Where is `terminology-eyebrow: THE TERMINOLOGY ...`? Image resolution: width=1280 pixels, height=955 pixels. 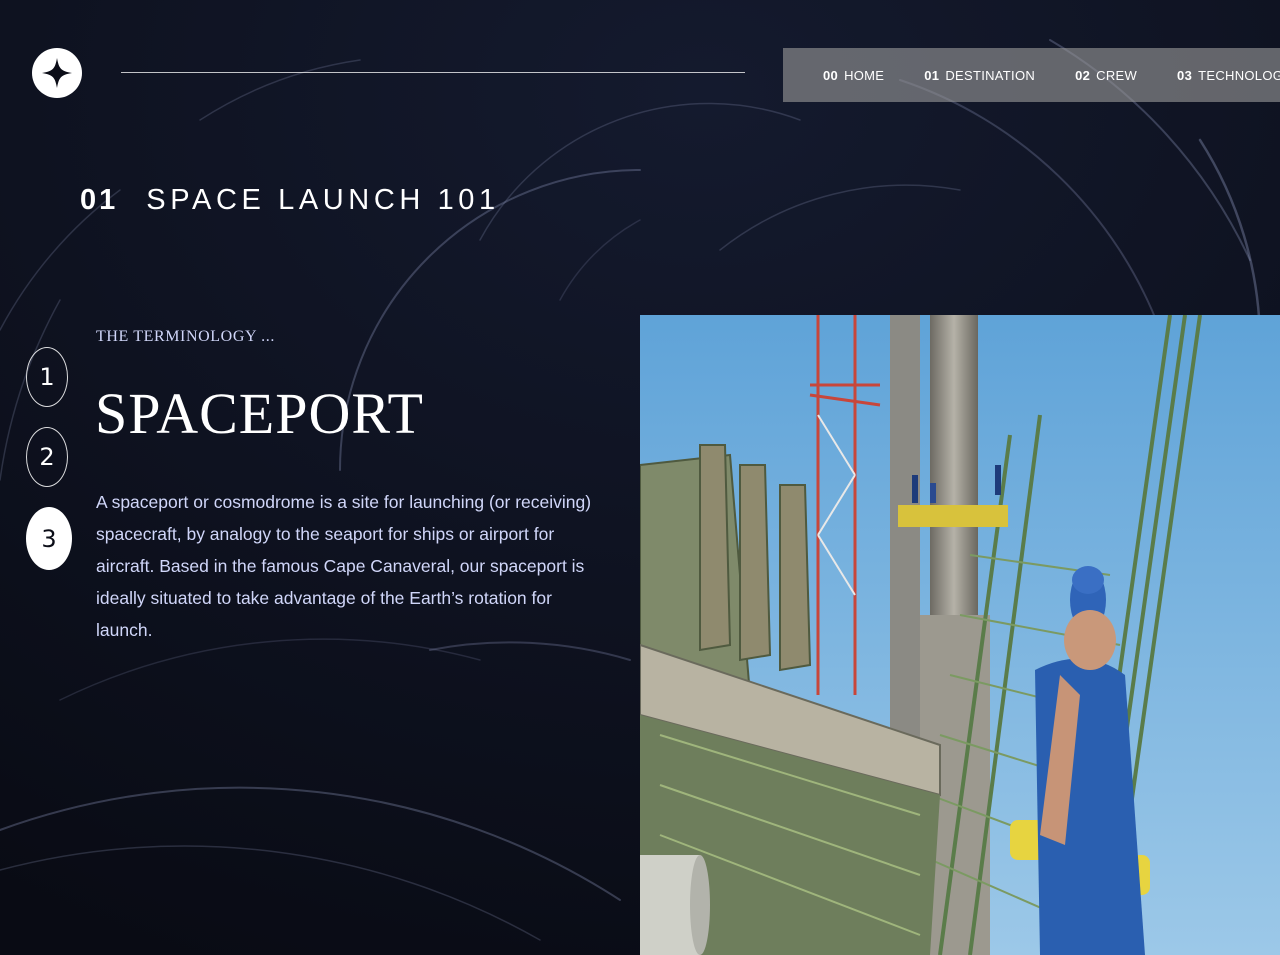 terminology-eyebrow: THE TERMINOLOGY ... is located at coordinates (185, 336).